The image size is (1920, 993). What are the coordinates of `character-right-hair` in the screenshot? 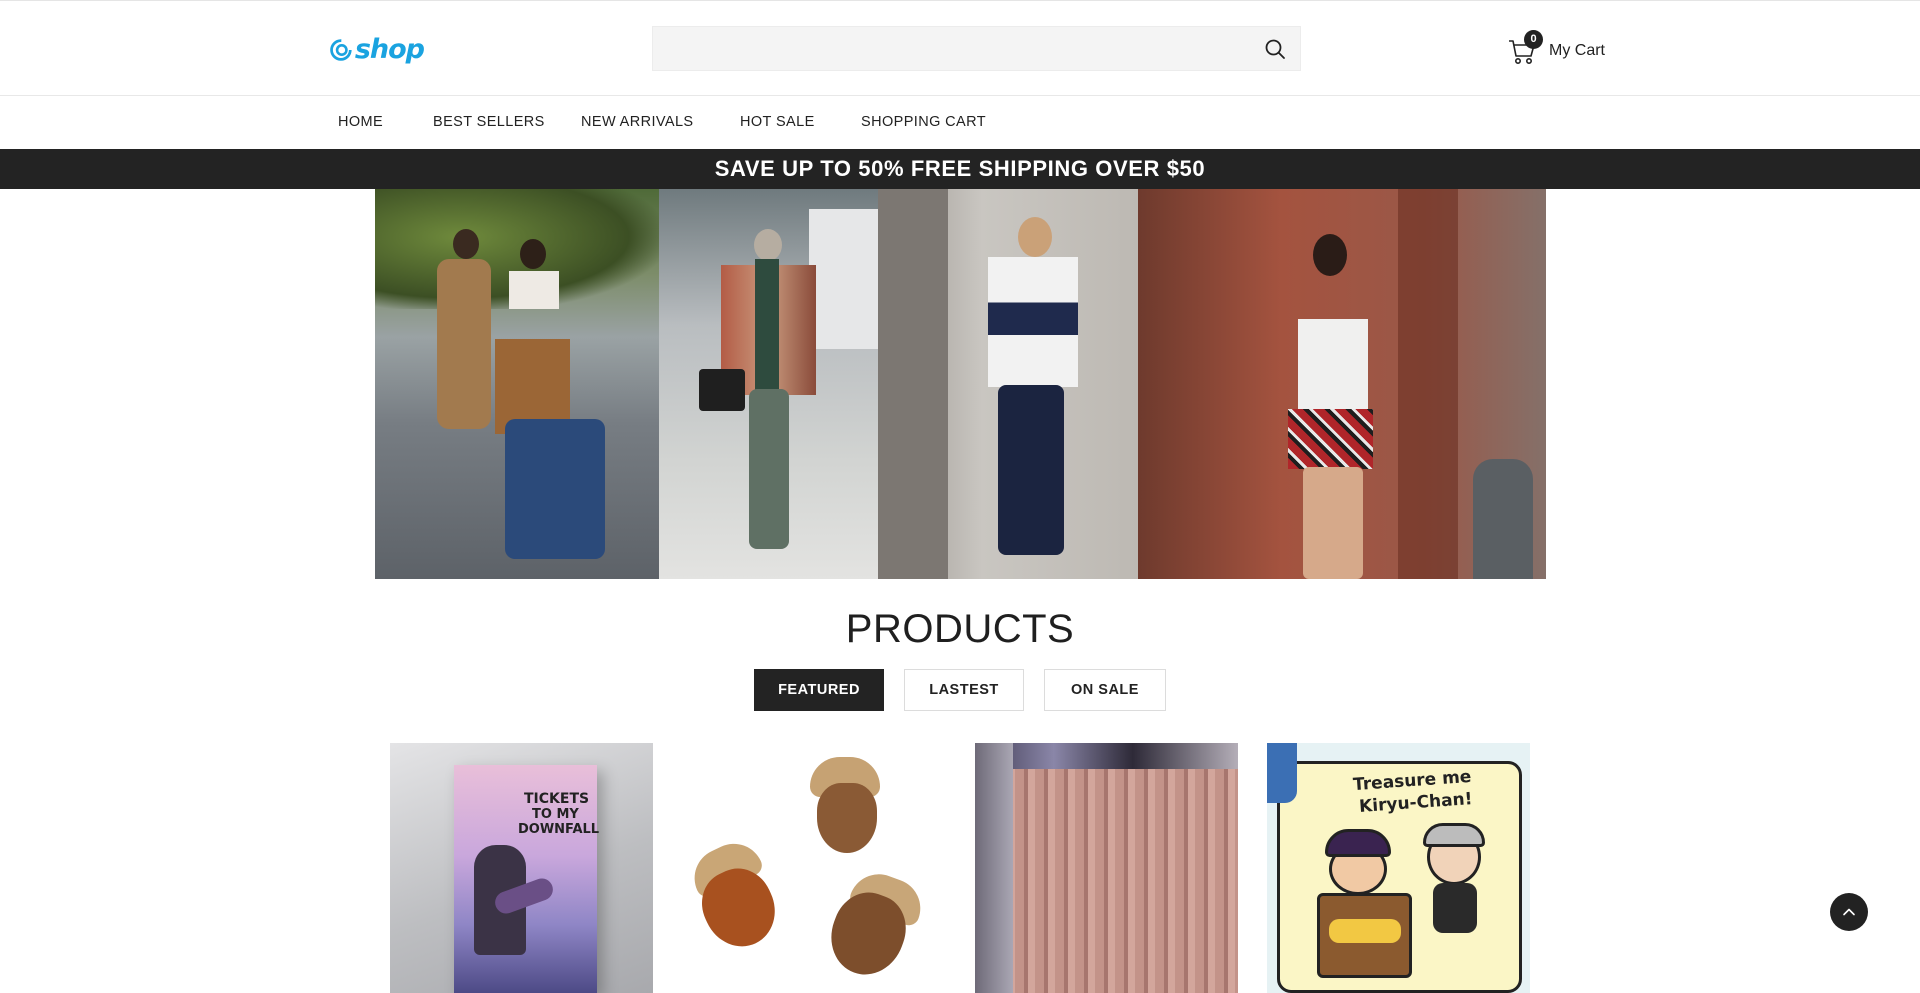 It's located at (1454, 835).